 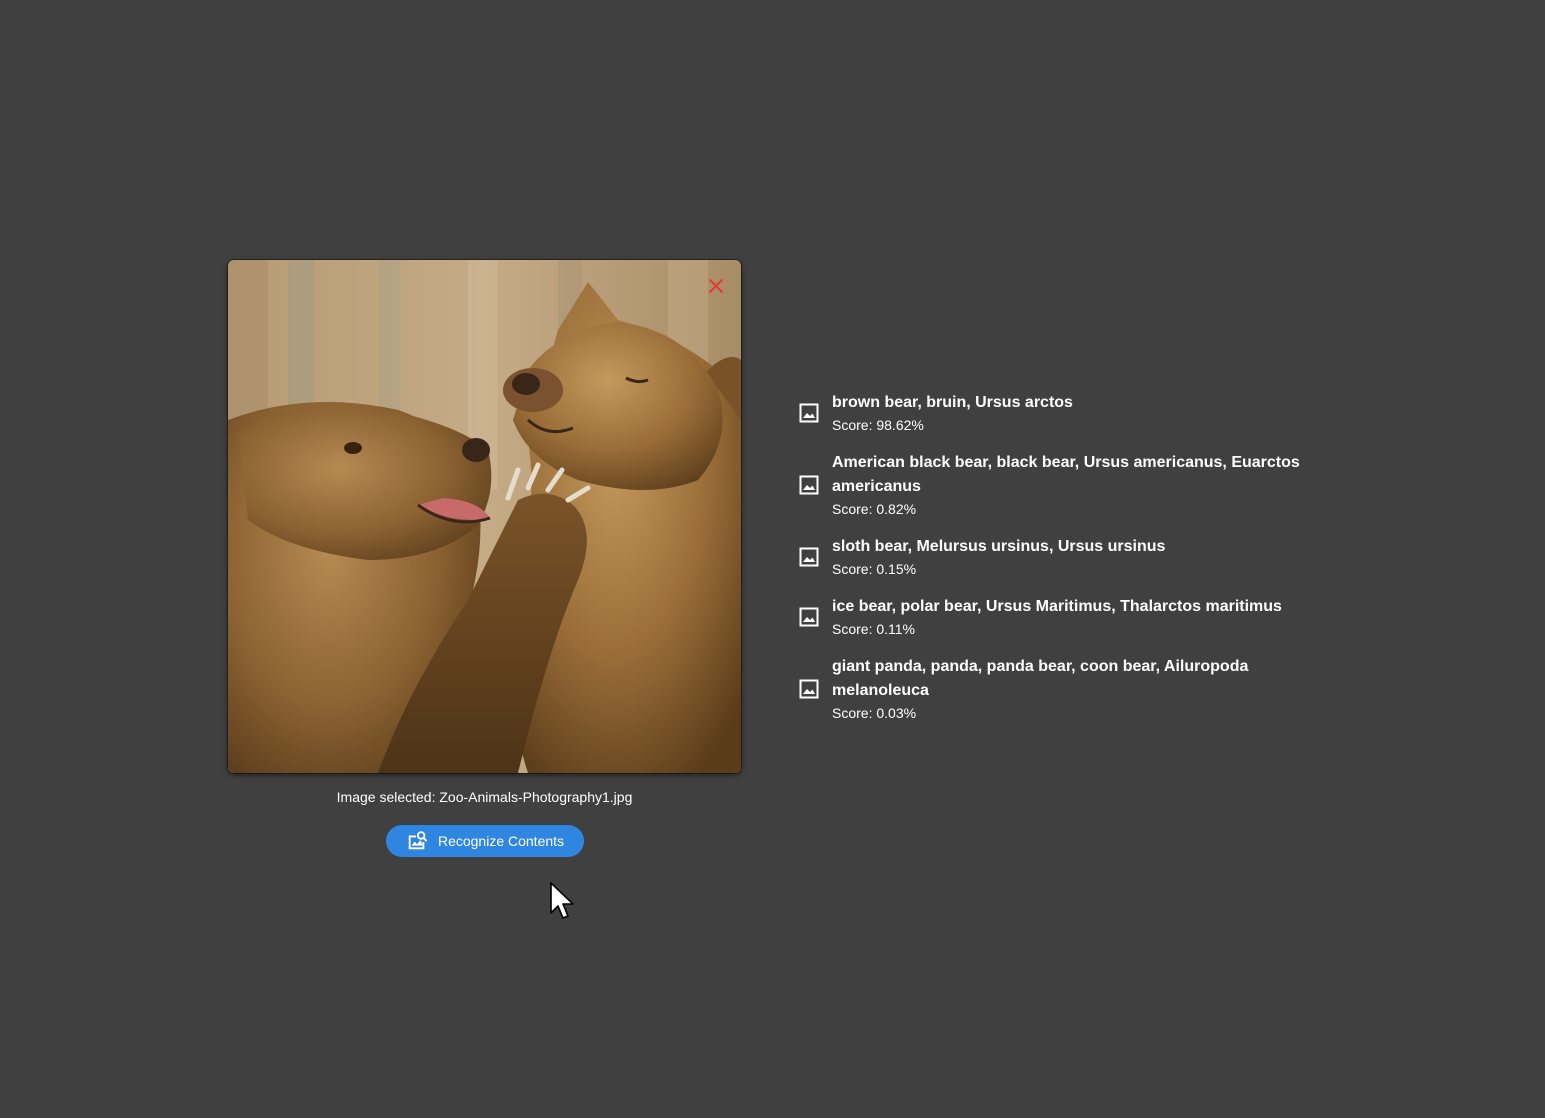 What do you see at coordinates (874, 569) in the screenshot?
I see `result-score: Score: 0.15%` at bounding box center [874, 569].